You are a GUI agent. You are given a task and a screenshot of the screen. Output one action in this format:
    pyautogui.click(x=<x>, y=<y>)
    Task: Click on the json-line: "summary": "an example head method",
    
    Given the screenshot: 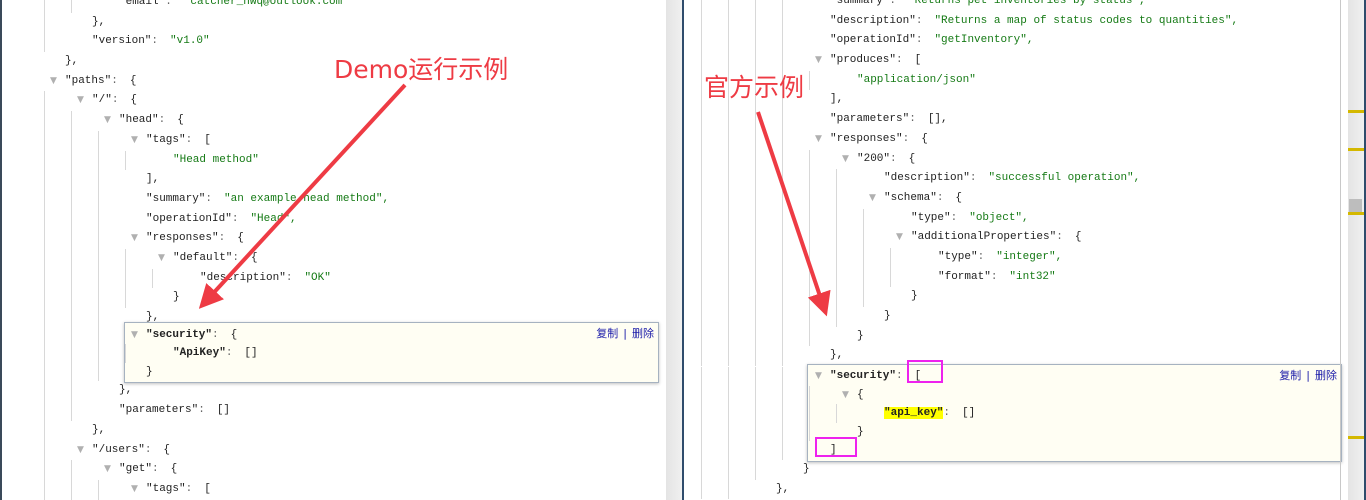 What is the action you would take?
    pyautogui.click(x=334, y=199)
    